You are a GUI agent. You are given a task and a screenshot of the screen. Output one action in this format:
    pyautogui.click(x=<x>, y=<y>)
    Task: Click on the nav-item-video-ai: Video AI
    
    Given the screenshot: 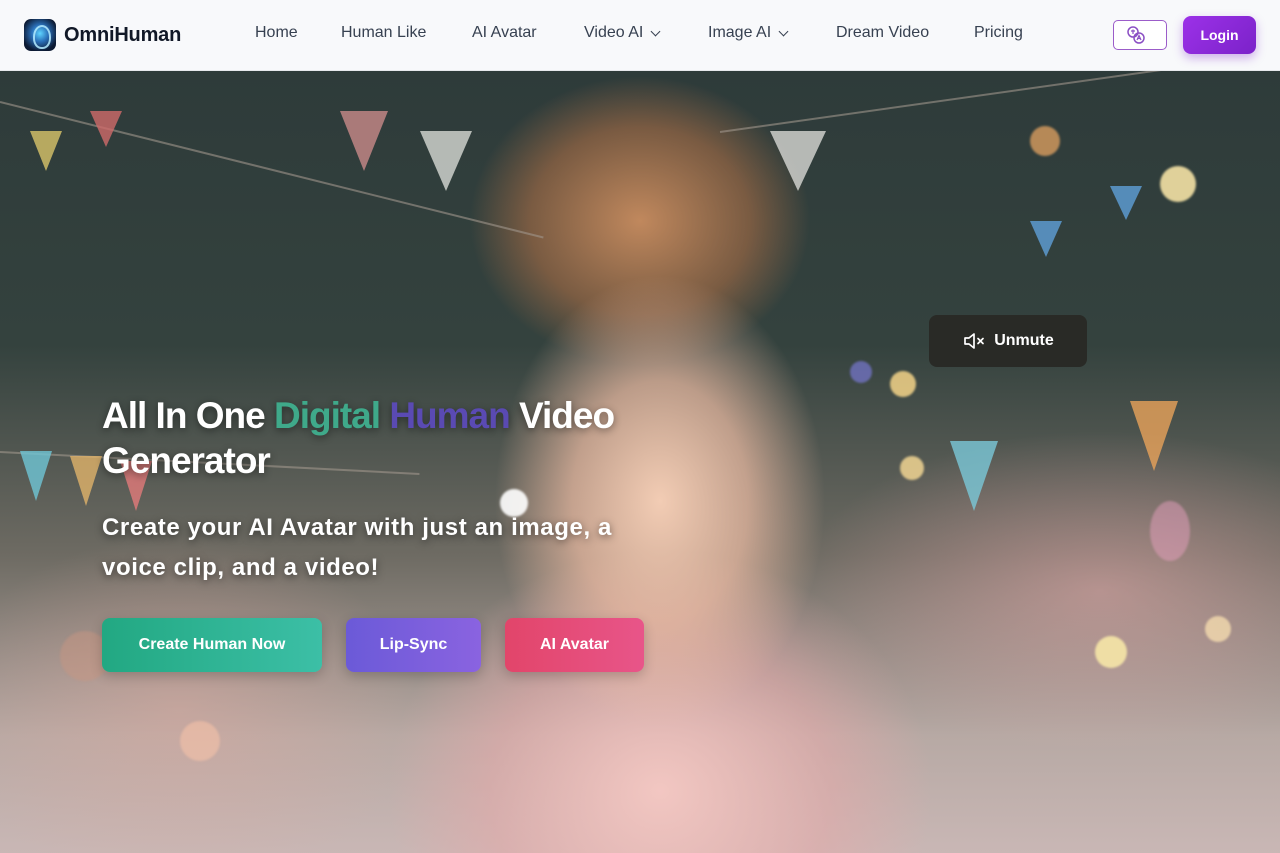 What is the action you would take?
    pyautogui.click(x=622, y=33)
    